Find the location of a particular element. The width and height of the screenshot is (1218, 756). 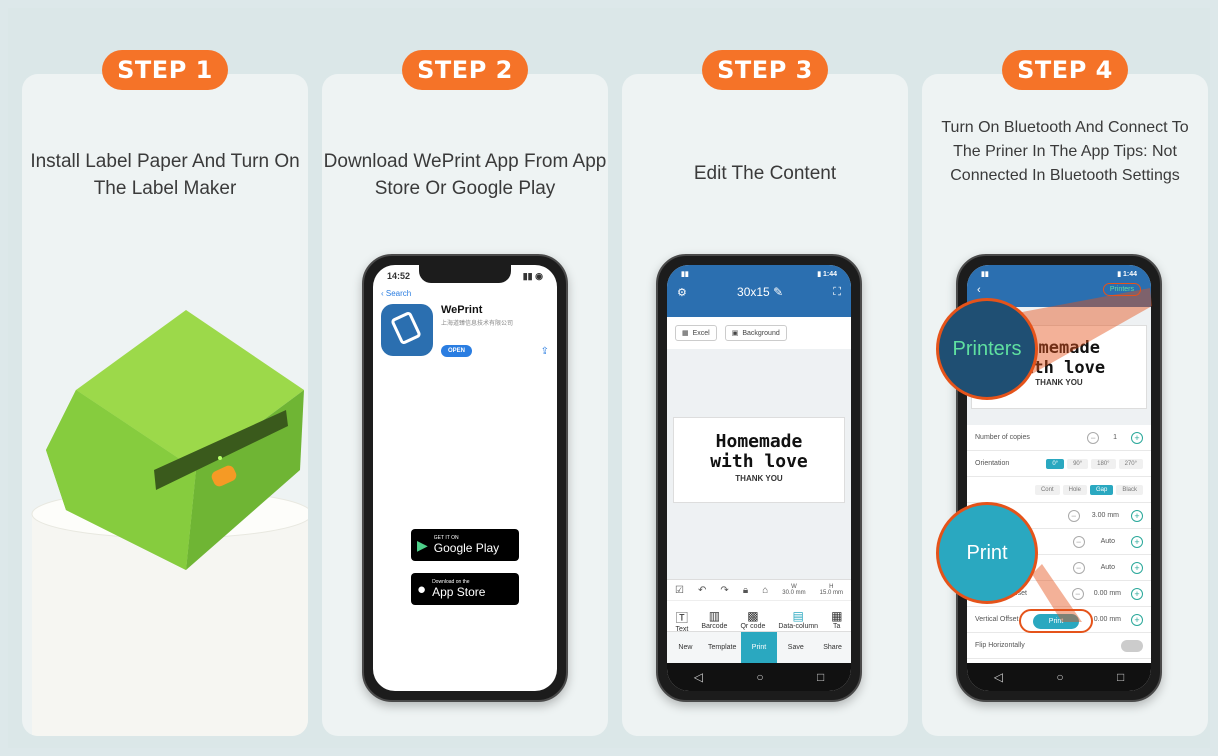

tool-barcode-label: Barcode is located at coordinates (714, 626).